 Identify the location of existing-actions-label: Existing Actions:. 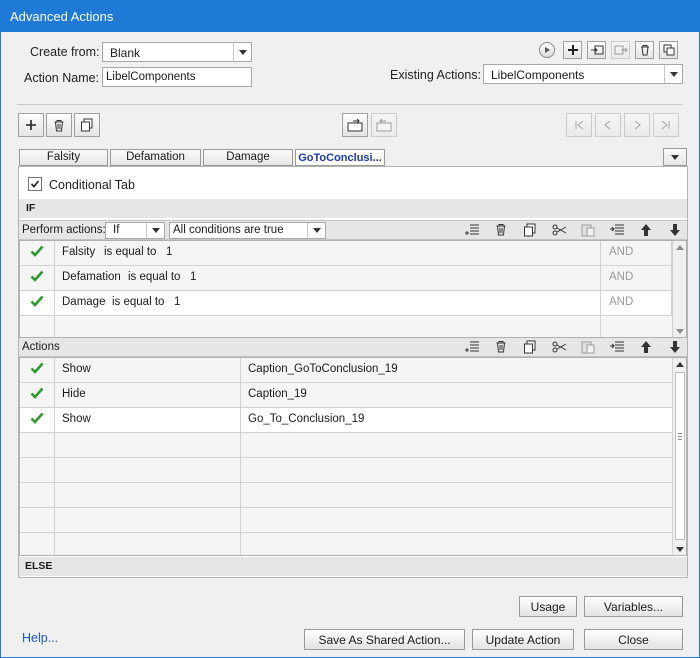
(436, 75).